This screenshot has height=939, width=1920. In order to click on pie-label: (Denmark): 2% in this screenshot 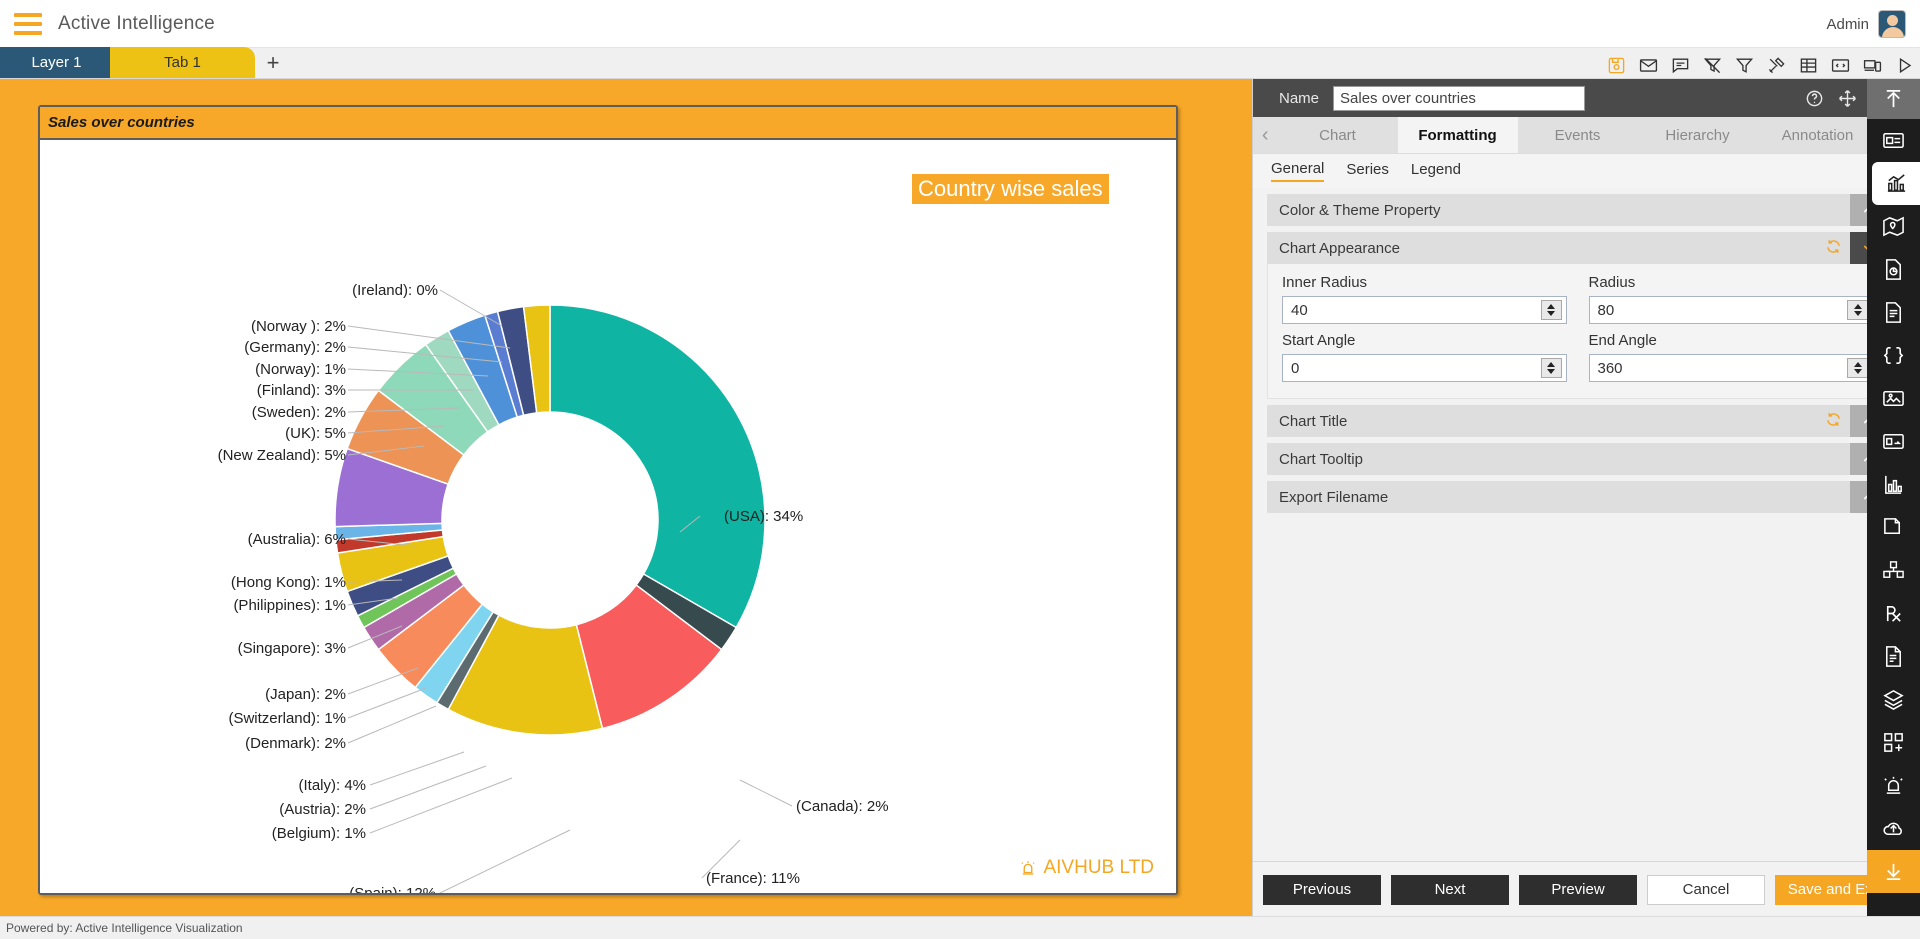, I will do `click(295, 743)`.